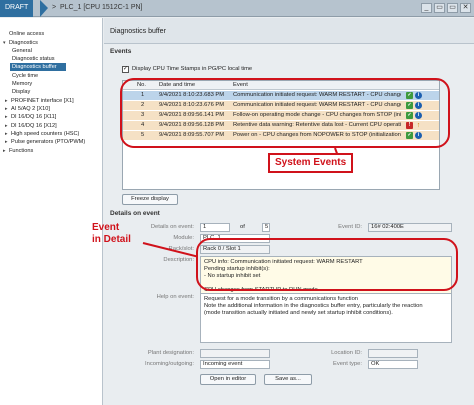  I want to click on tree-item-label: Online access, so click(27, 34).